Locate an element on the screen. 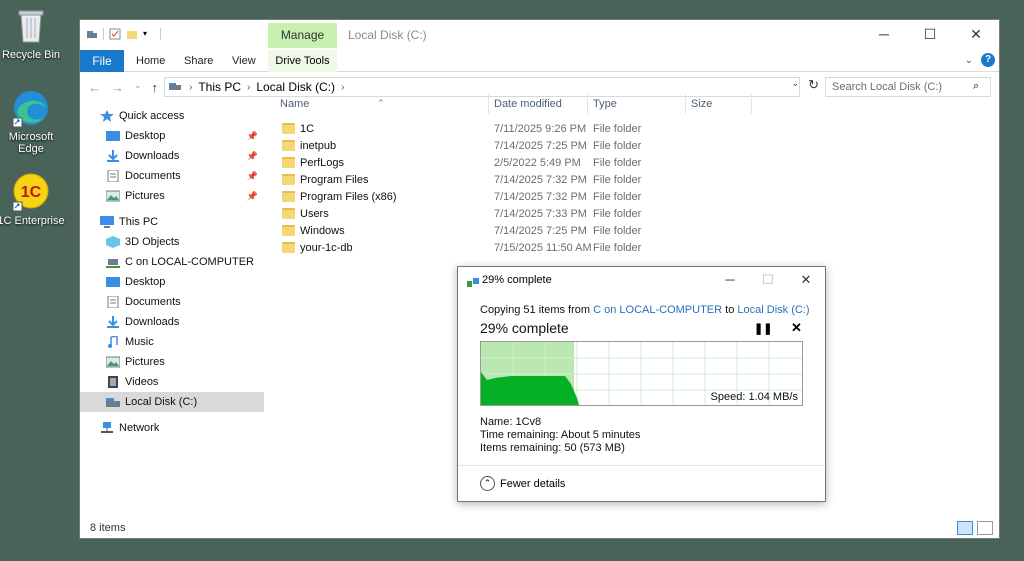 Image resolution: width=1024 pixels, height=561 pixels. title-bar: ▾ Manage Local Disk (C:) ─ ☐ ✕ is located at coordinates (539, 35).